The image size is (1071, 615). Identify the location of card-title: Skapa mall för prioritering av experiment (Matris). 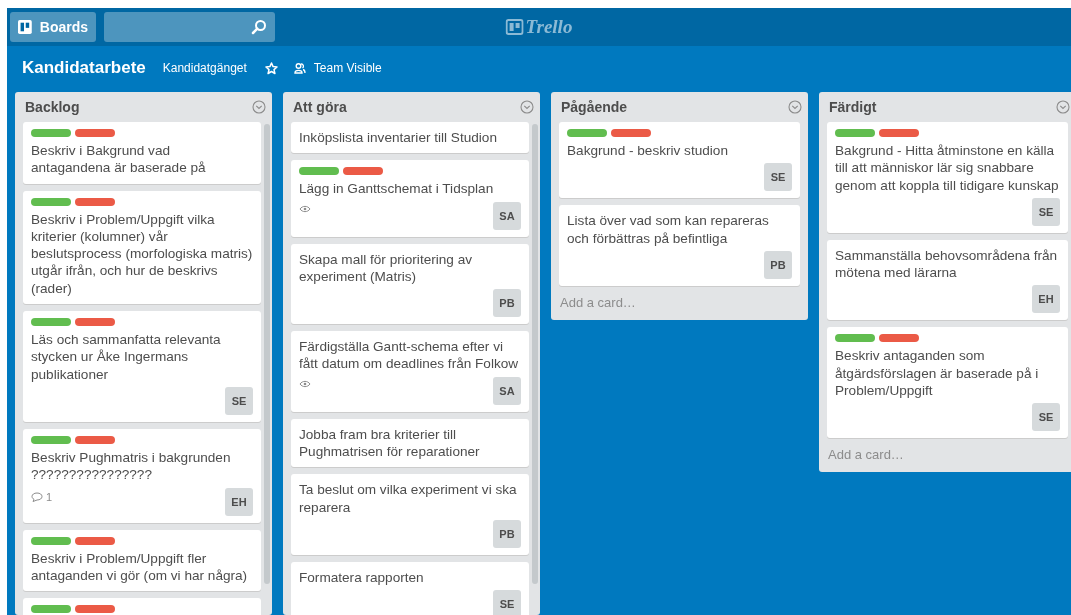
(386, 268).